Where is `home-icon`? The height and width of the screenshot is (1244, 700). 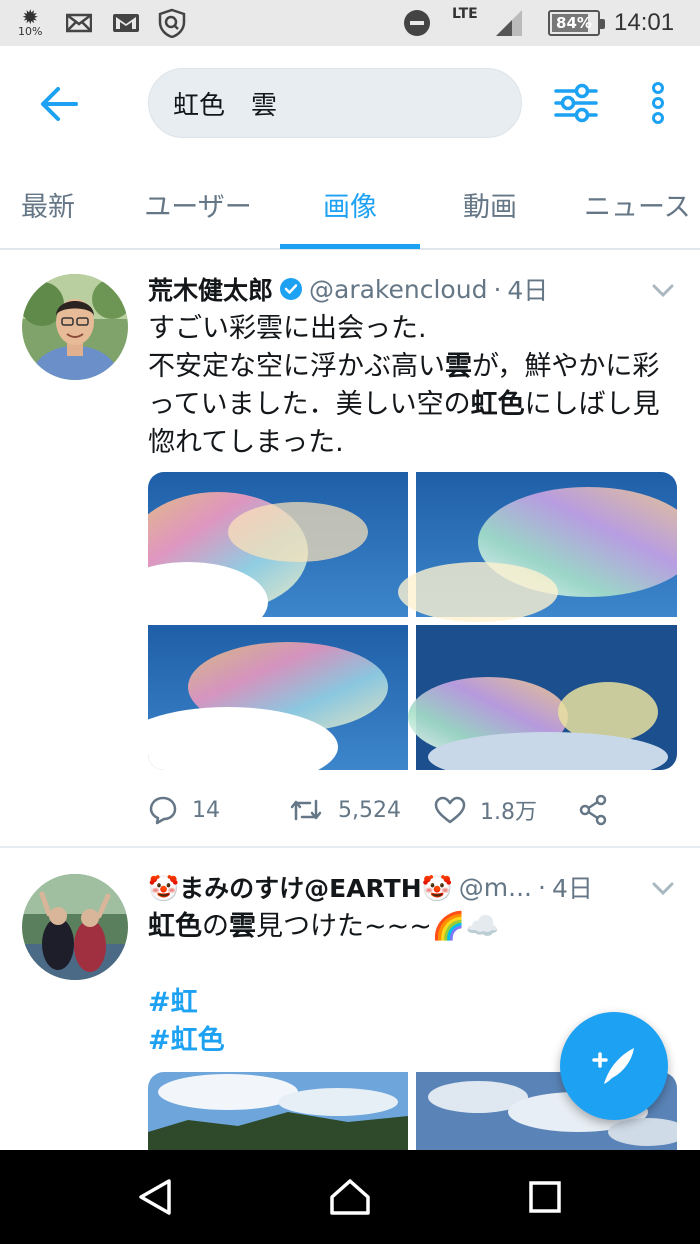 home-icon is located at coordinates (350, 1197).